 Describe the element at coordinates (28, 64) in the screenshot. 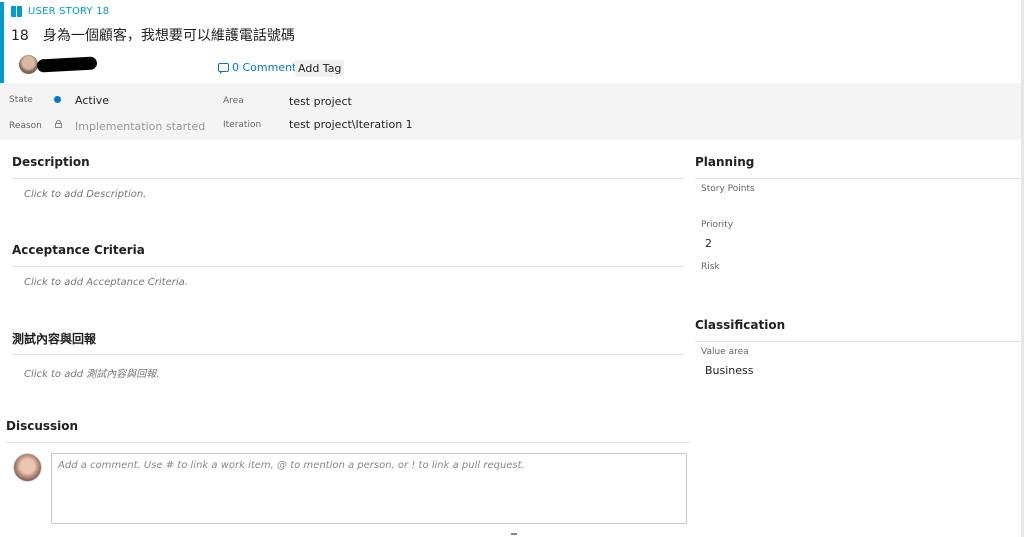

I see `assigned-to-avatar` at that location.